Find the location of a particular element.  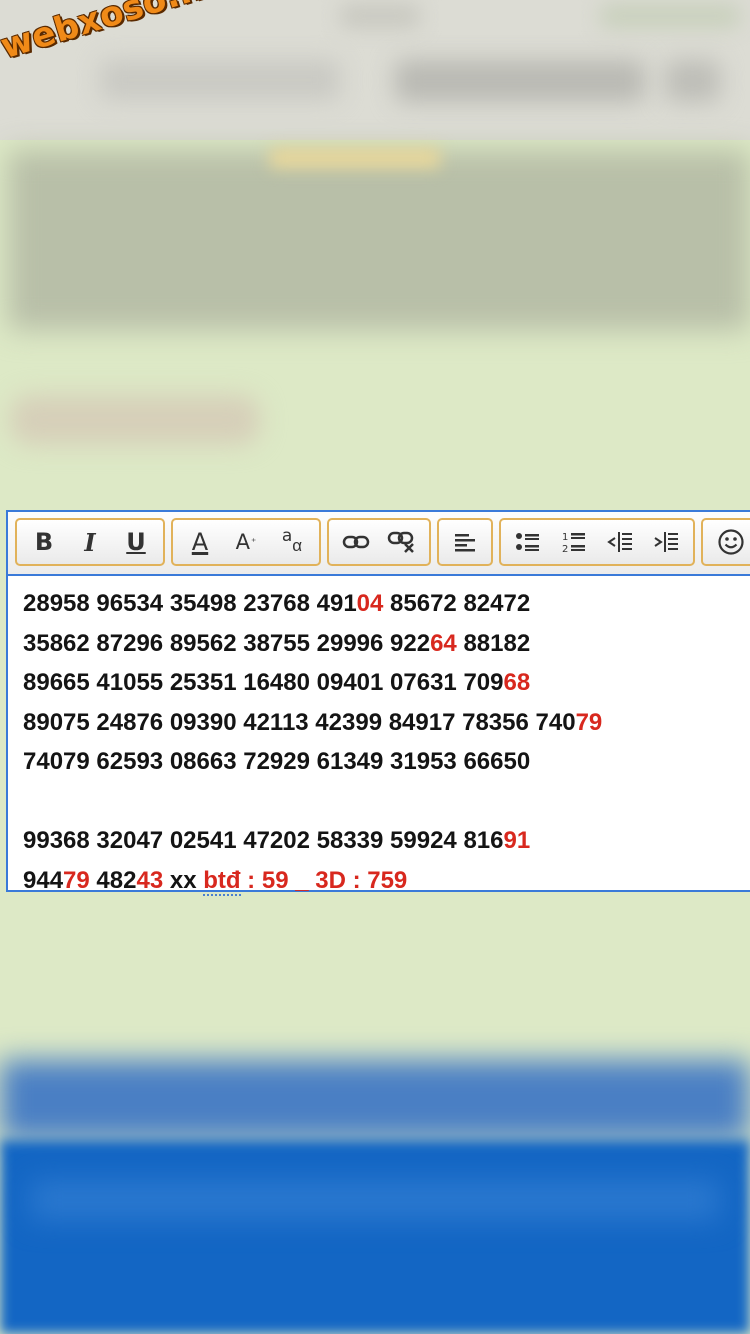

bullet-list-button is located at coordinates (528, 542).